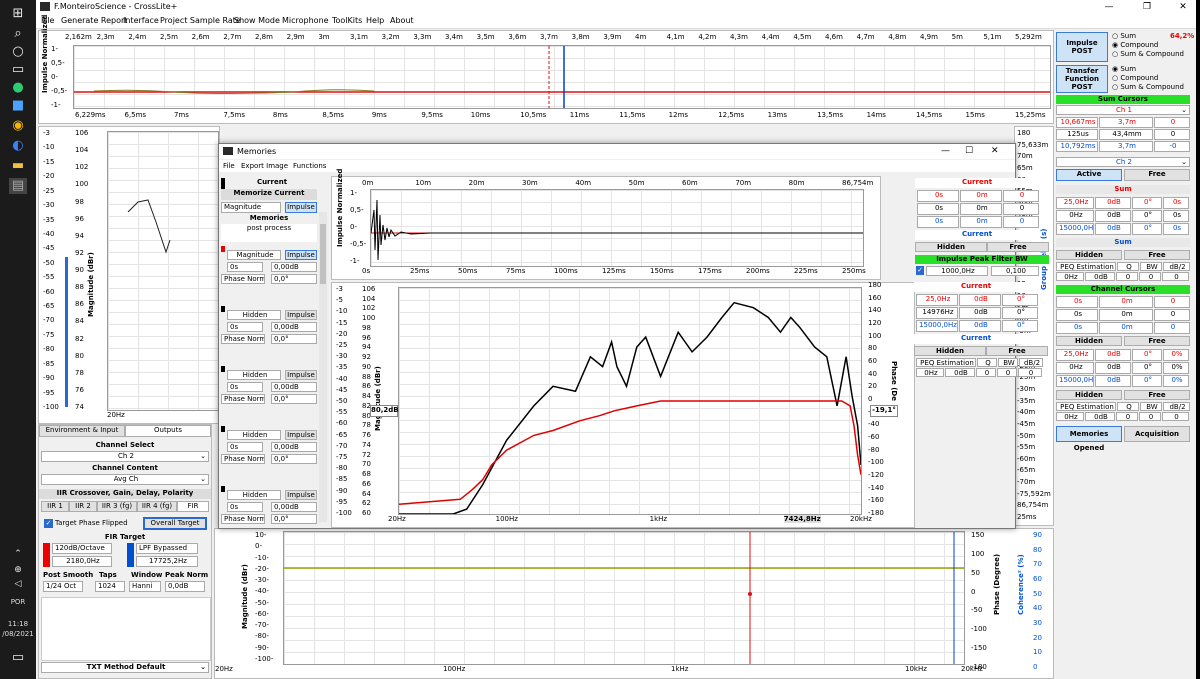 The width and height of the screenshot is (1200, 679). I want to click on slot-gain-field: 0,00dB, so click(294, 387).